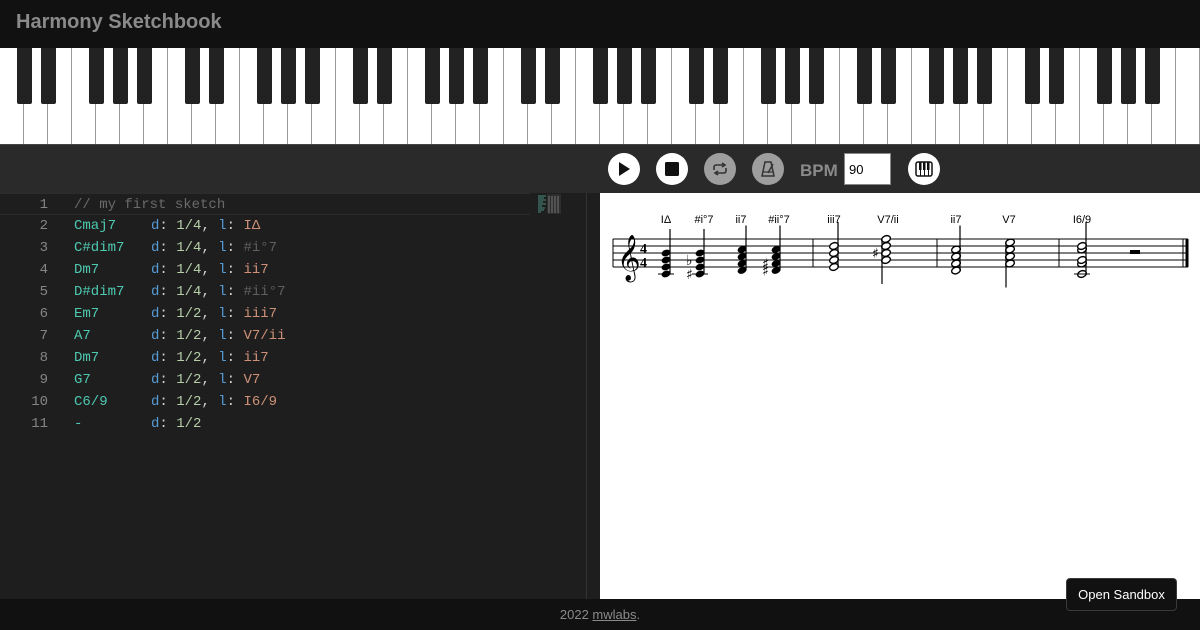 This screenshot has height=630, width=1200. What do you see at coordinates (95, 226) in the screenshot?
I see `chord-name: Cmaj7` at bounding box center [95, 226].